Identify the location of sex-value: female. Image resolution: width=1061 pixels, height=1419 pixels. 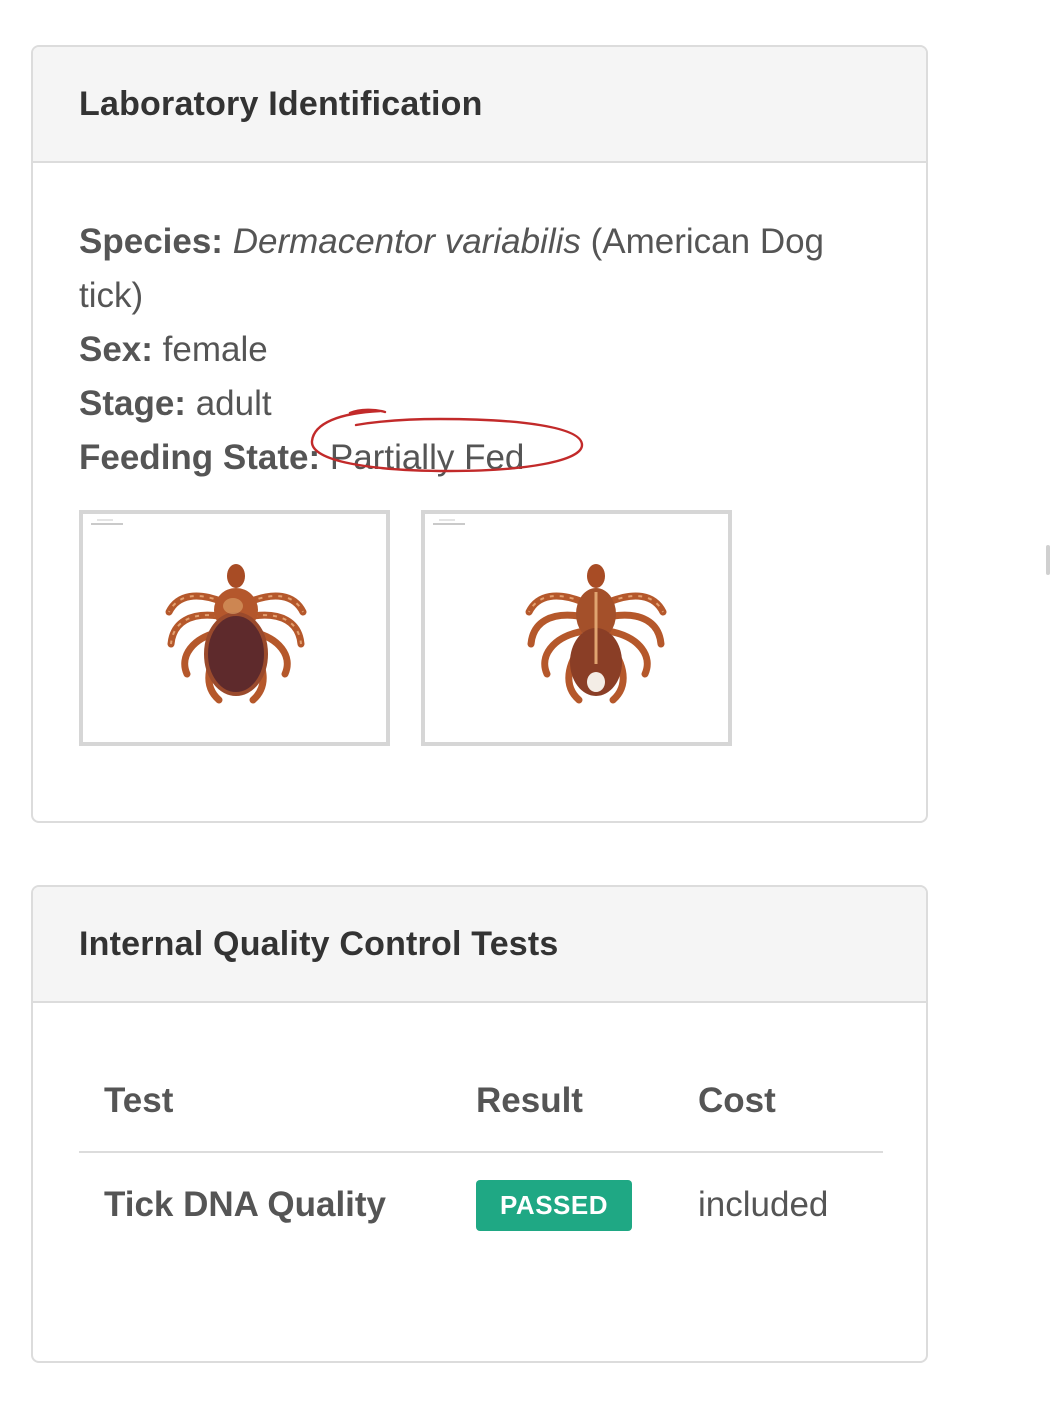
(215, 349).